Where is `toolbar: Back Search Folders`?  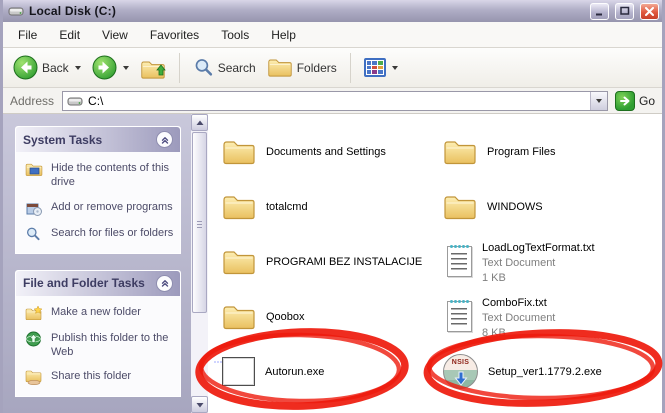
toolbar: Back Search Folders is located at coordinates (332, 68).